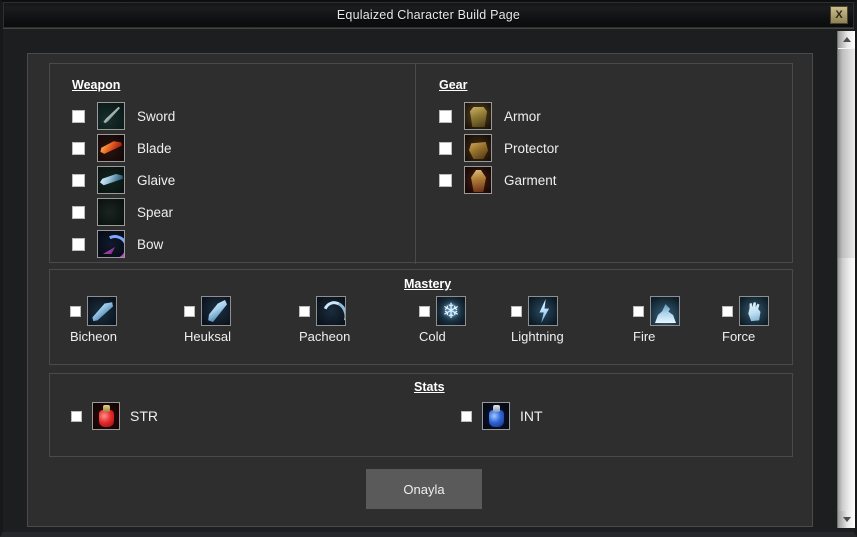 Image resolution: width=857 pixels, height=537 pixels. Describe the element at coordinates (106, 416) in the screenshot. I see `str-potion-icon` at that location.